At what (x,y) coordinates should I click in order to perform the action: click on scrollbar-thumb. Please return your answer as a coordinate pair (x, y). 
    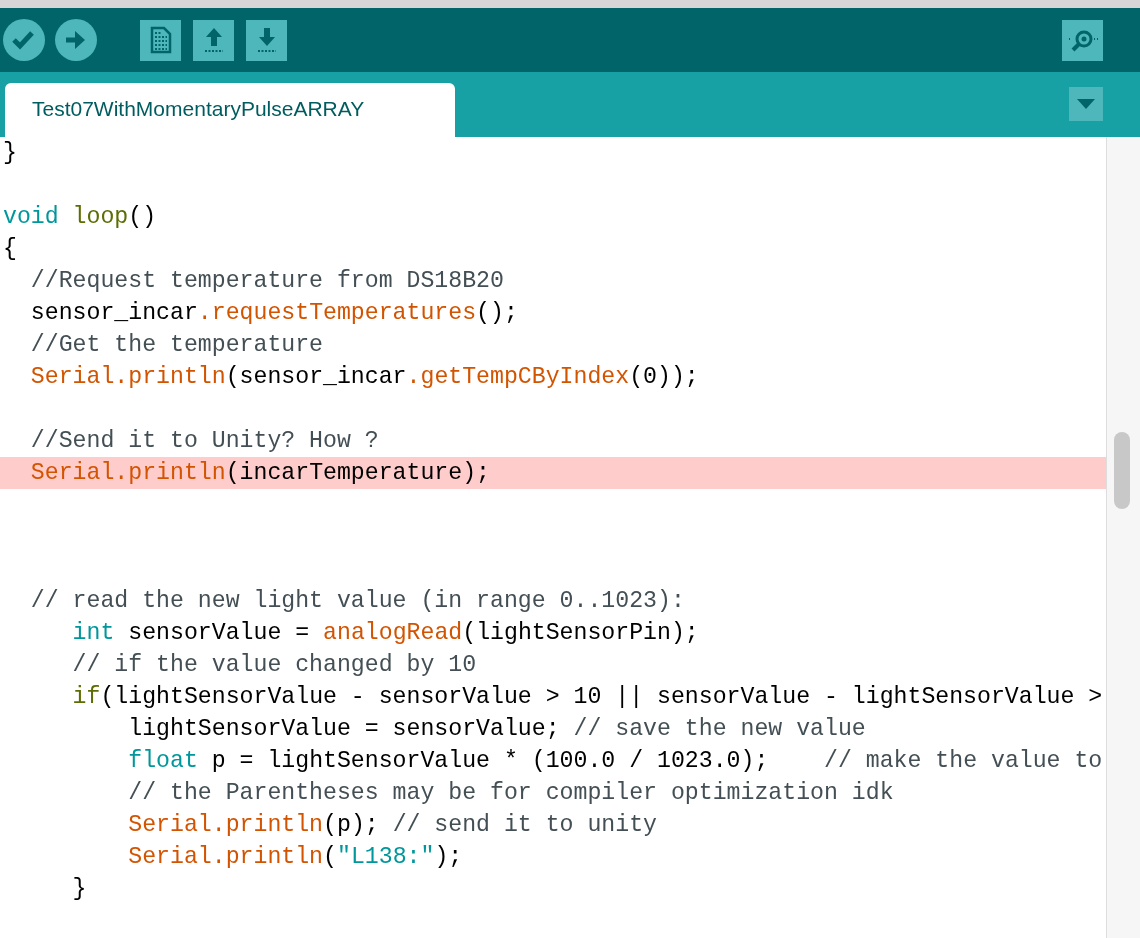
    Looking at the image, I should click on (1122, 470).